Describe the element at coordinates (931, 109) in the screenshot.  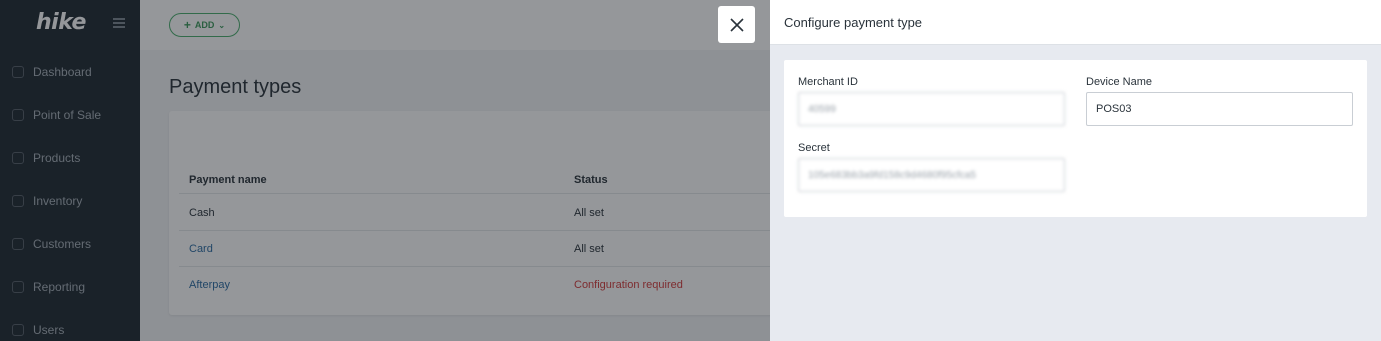
I see `merchant-id-field: 40599` at that location.